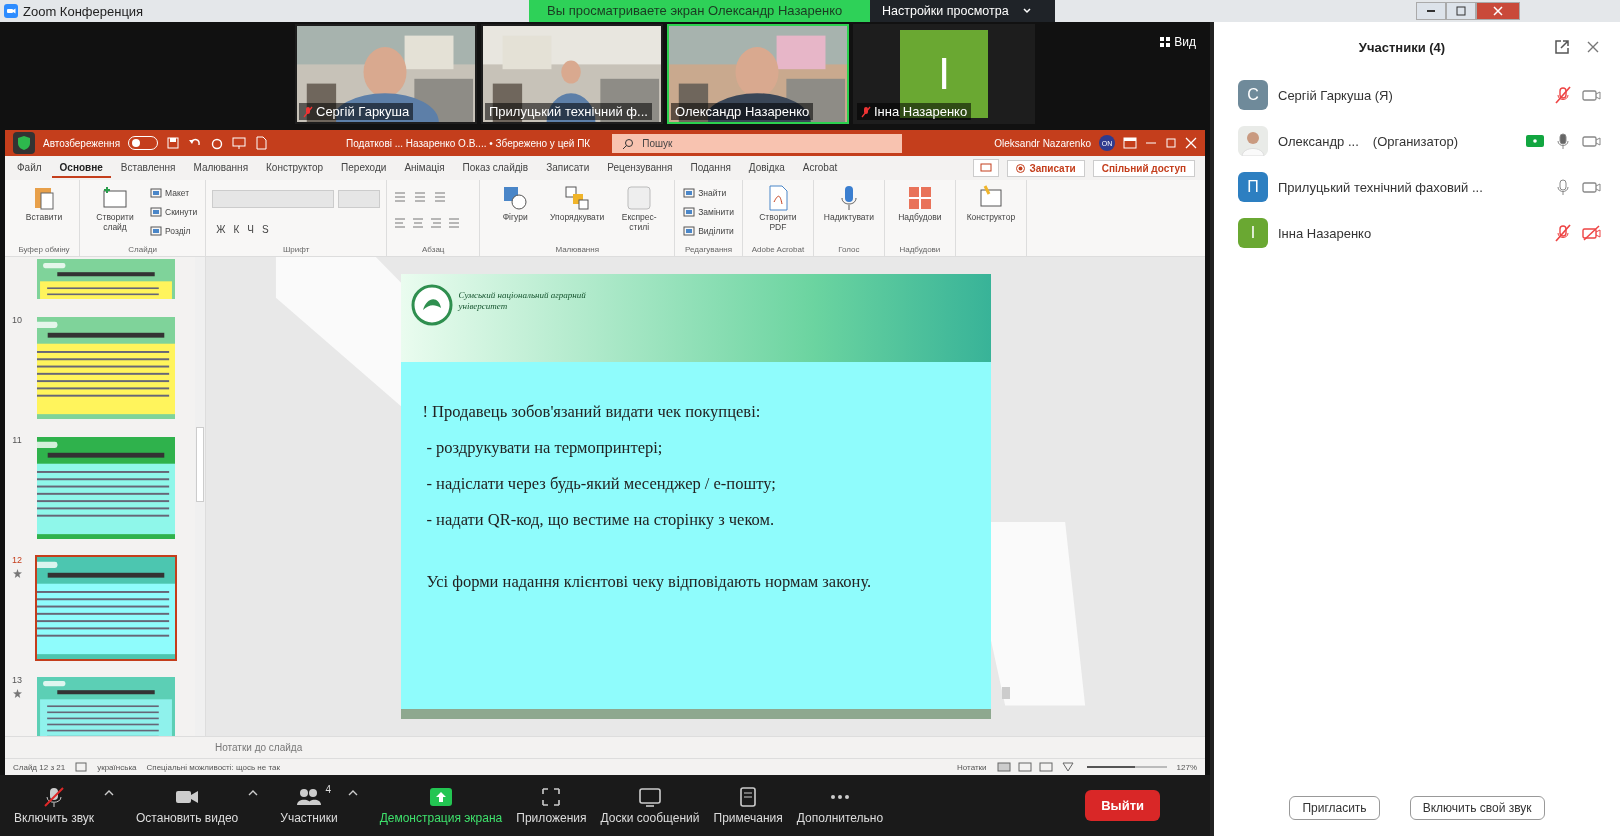 This screenshot has height=836, width=1620. I want to click on notes-button: Нотатки, so click(972, 767).